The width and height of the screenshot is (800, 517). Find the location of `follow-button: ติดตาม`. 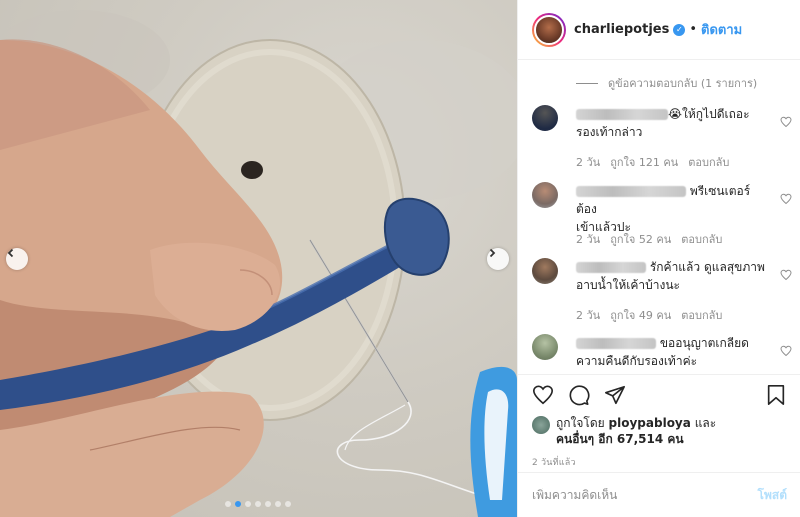

follow-button: ติดตาม is located at coordinates (721, 29).